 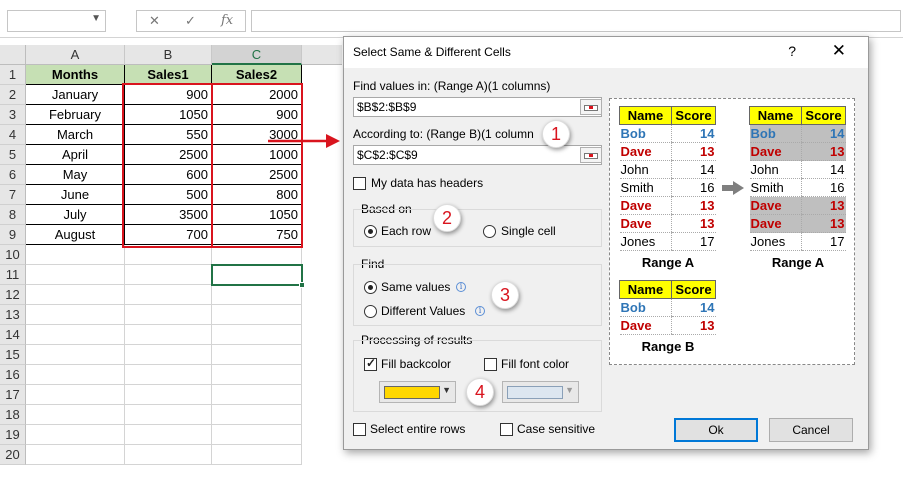 What do you see at coordinates (75, 75) in the screenshot?
I see `header-cell-months: Months` at bounding box center [75, 75].